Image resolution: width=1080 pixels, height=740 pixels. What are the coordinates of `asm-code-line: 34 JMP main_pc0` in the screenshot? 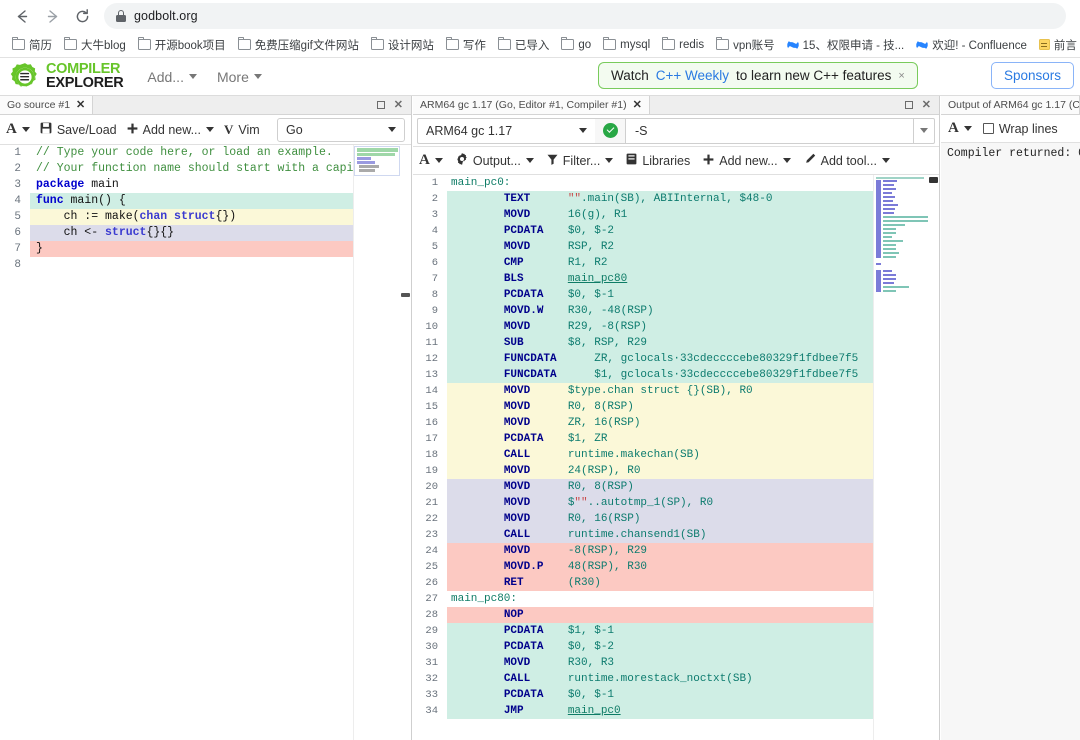 It's located at (676, 711).